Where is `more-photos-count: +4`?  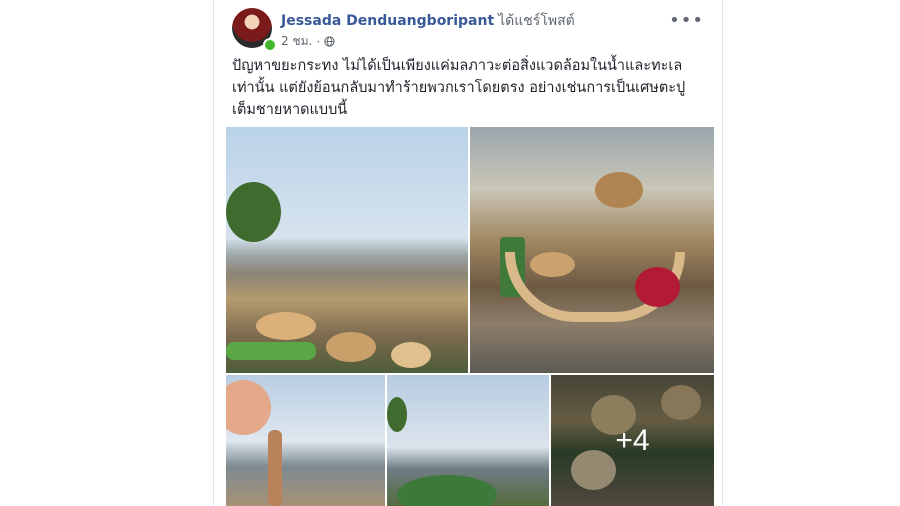
more-photos-count: +4 is located at coordinates (632, 441).